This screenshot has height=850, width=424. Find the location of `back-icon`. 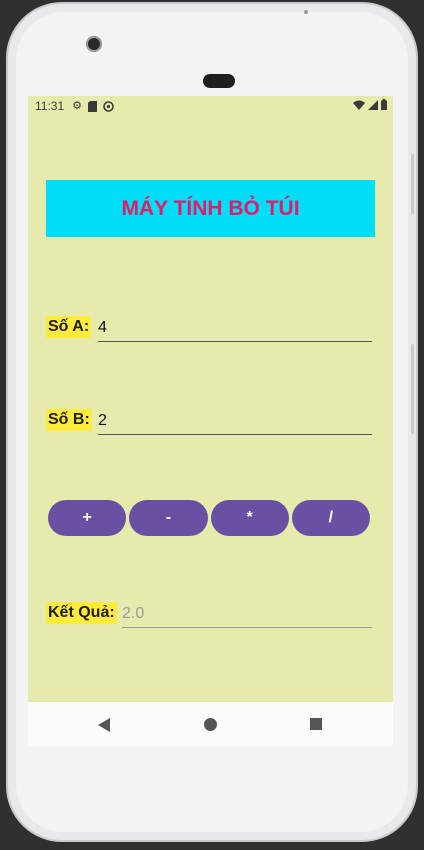

back-icon is located at coordinates (104, 725).